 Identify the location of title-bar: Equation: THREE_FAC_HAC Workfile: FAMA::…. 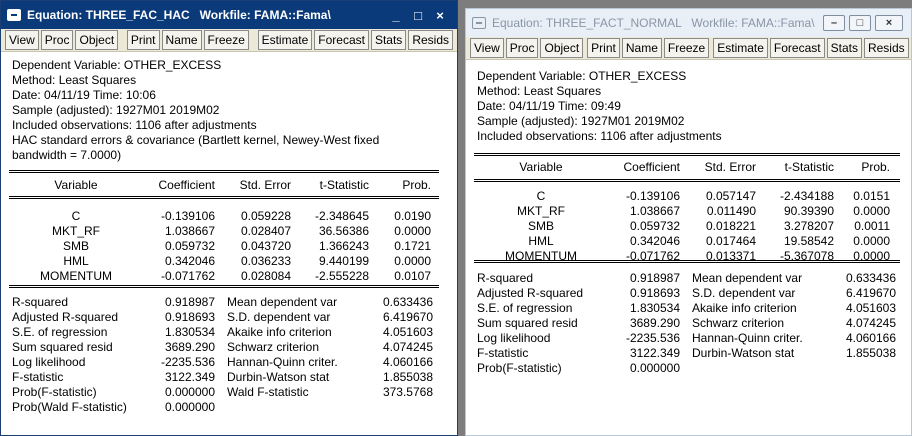
(229, 15).